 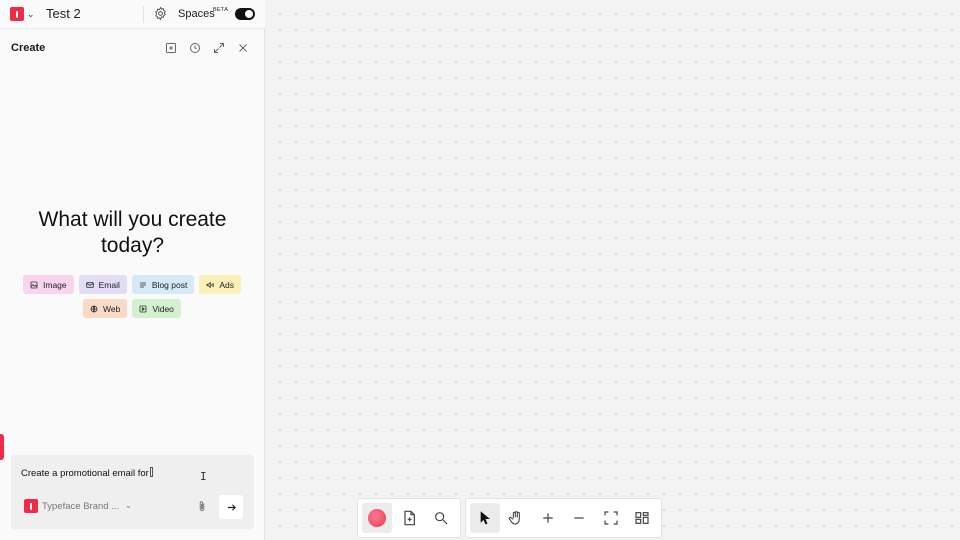 What do you see at coordinates (203, 476) in the screenshot?
I see `ibeam-cursor-icon: I` at bounding box center [203, 476].